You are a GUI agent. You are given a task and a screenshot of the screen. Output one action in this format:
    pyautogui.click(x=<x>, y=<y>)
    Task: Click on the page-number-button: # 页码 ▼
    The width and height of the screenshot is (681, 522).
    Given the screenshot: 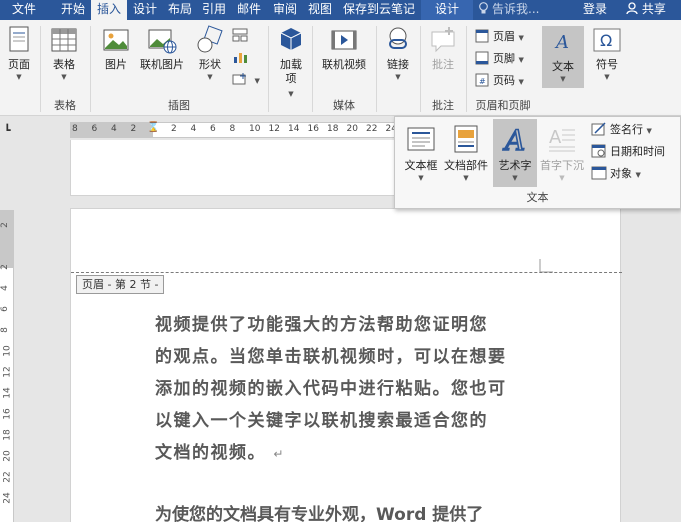 What is the action you would take?
    pyautogui.click(x=499, y=81)
    